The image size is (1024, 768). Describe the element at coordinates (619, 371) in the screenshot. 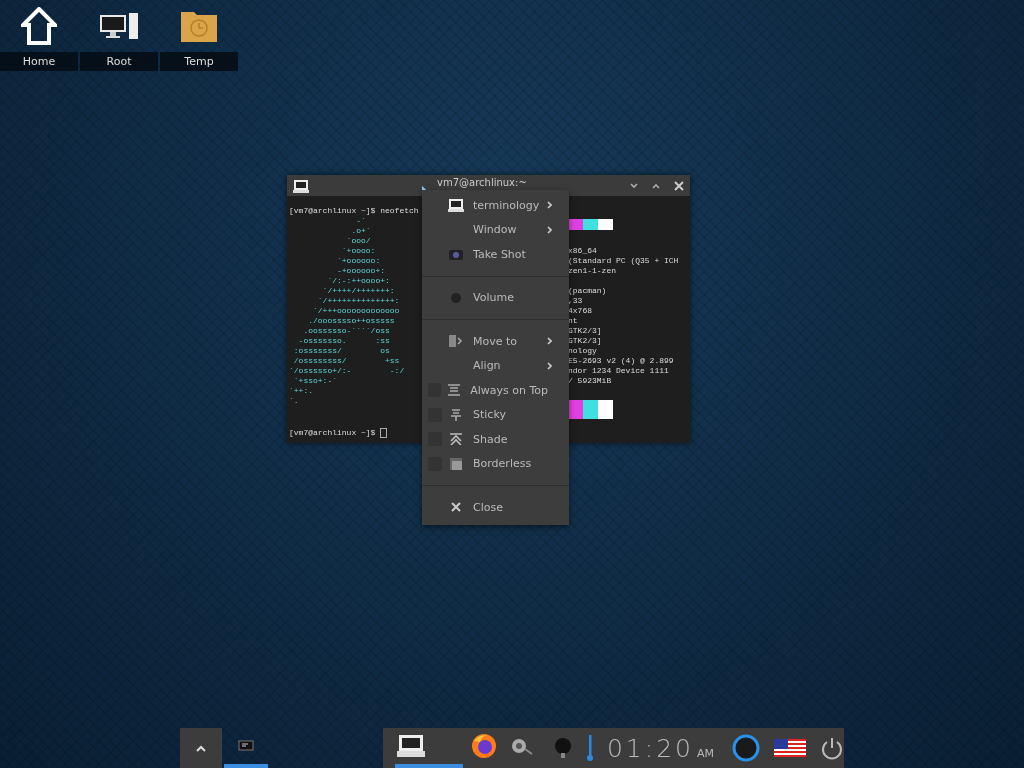

I see `terminal-line: ndor 1234 Device 1111` at that location.